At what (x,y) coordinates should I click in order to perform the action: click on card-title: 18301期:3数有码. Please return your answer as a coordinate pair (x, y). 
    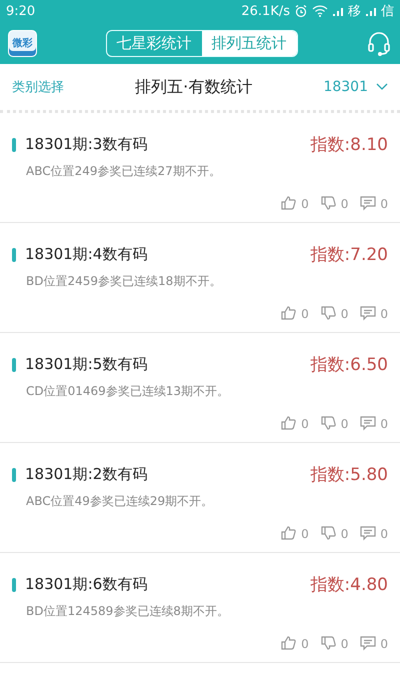
    Looking at the image, I should click on (86, 144).